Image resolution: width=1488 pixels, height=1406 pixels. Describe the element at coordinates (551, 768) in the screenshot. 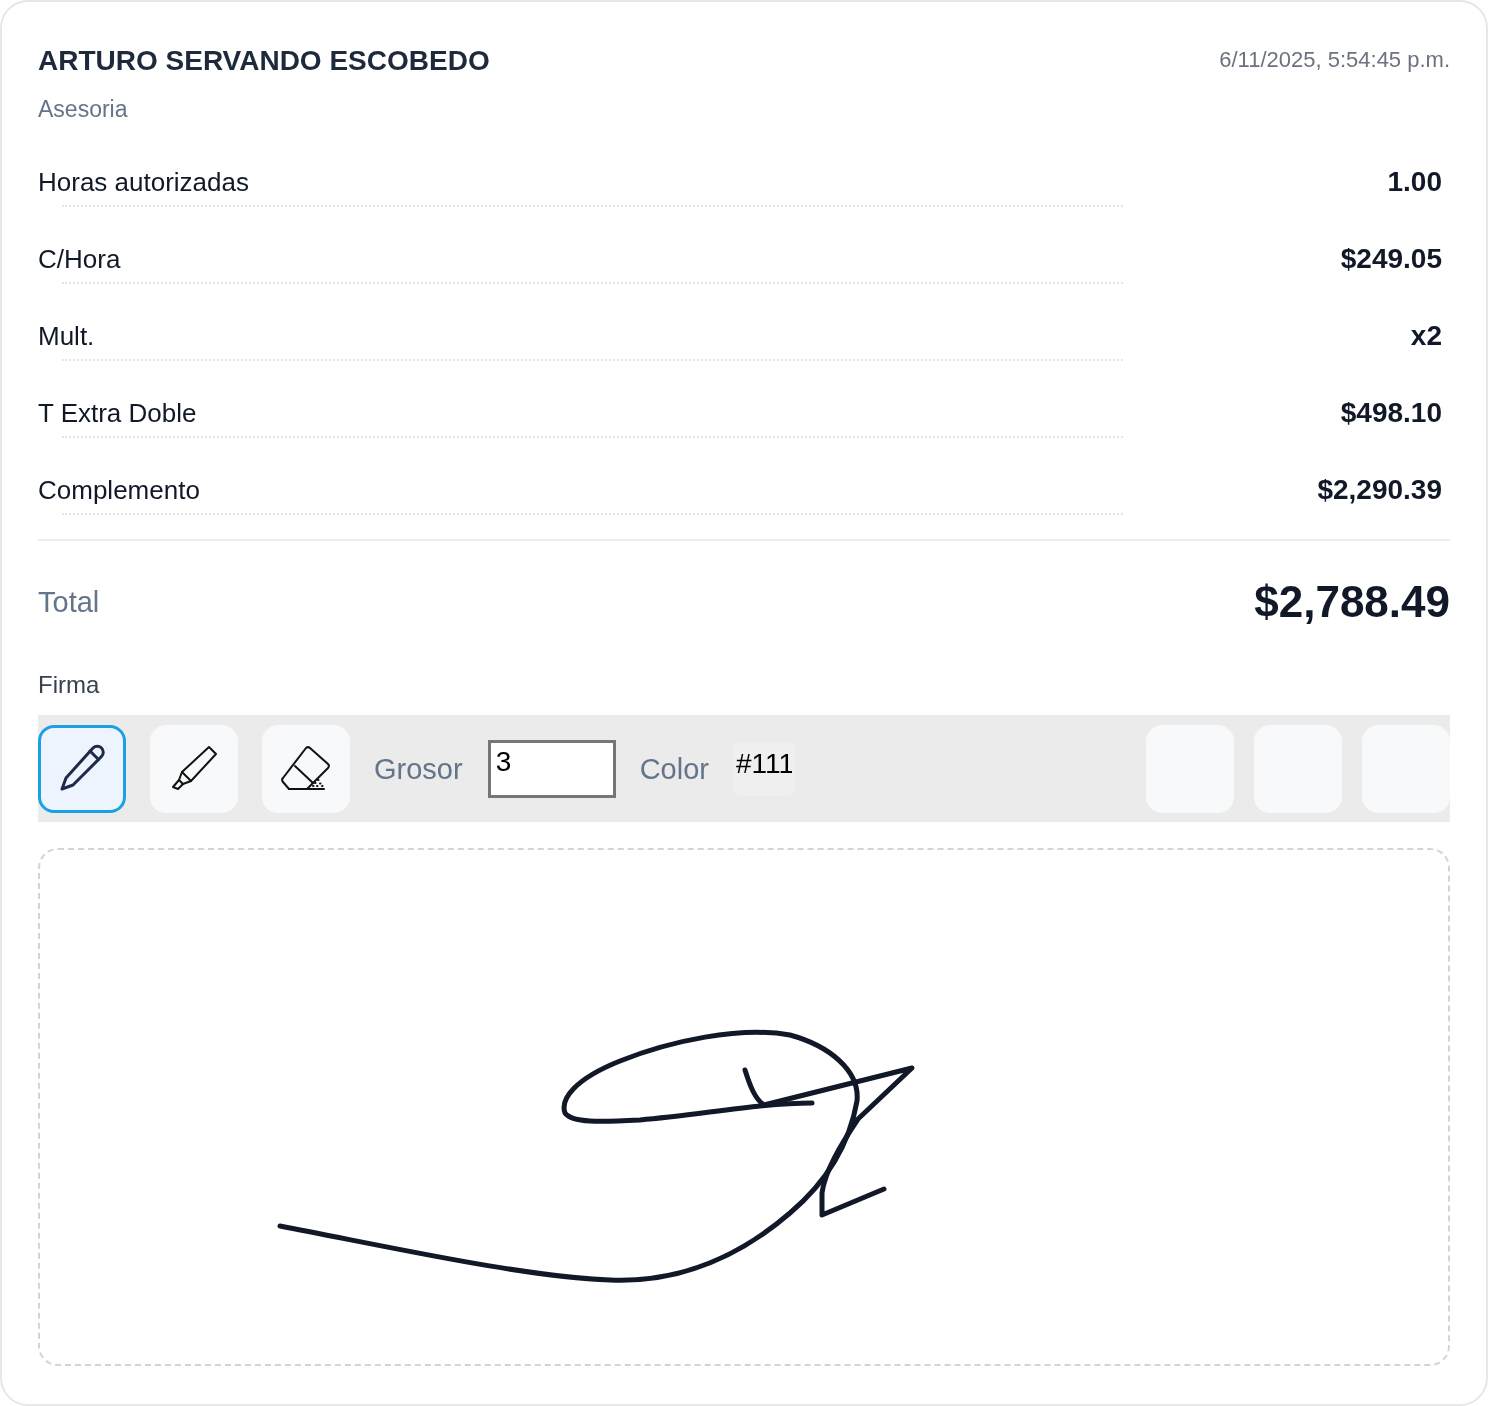

I see `thickness-field: 3` at that location.